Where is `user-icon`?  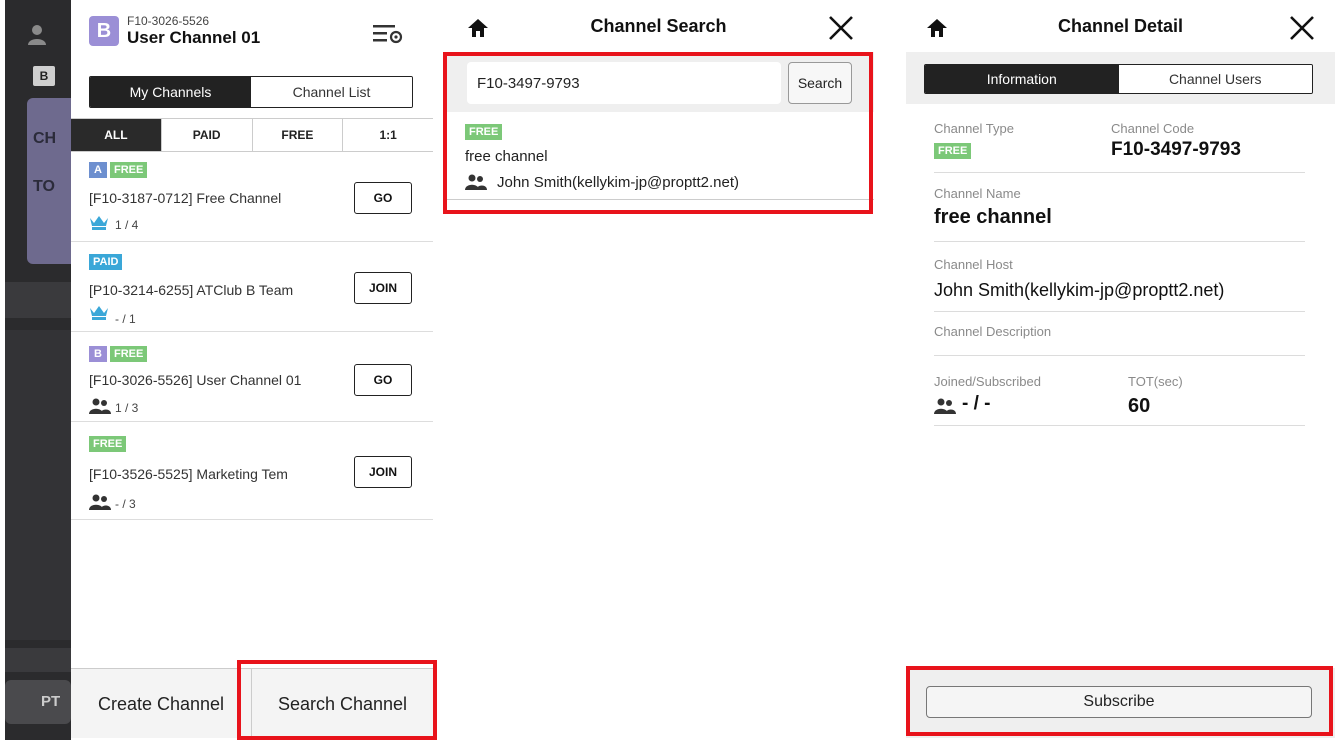 user-icon is located at coordinates (37, 35).